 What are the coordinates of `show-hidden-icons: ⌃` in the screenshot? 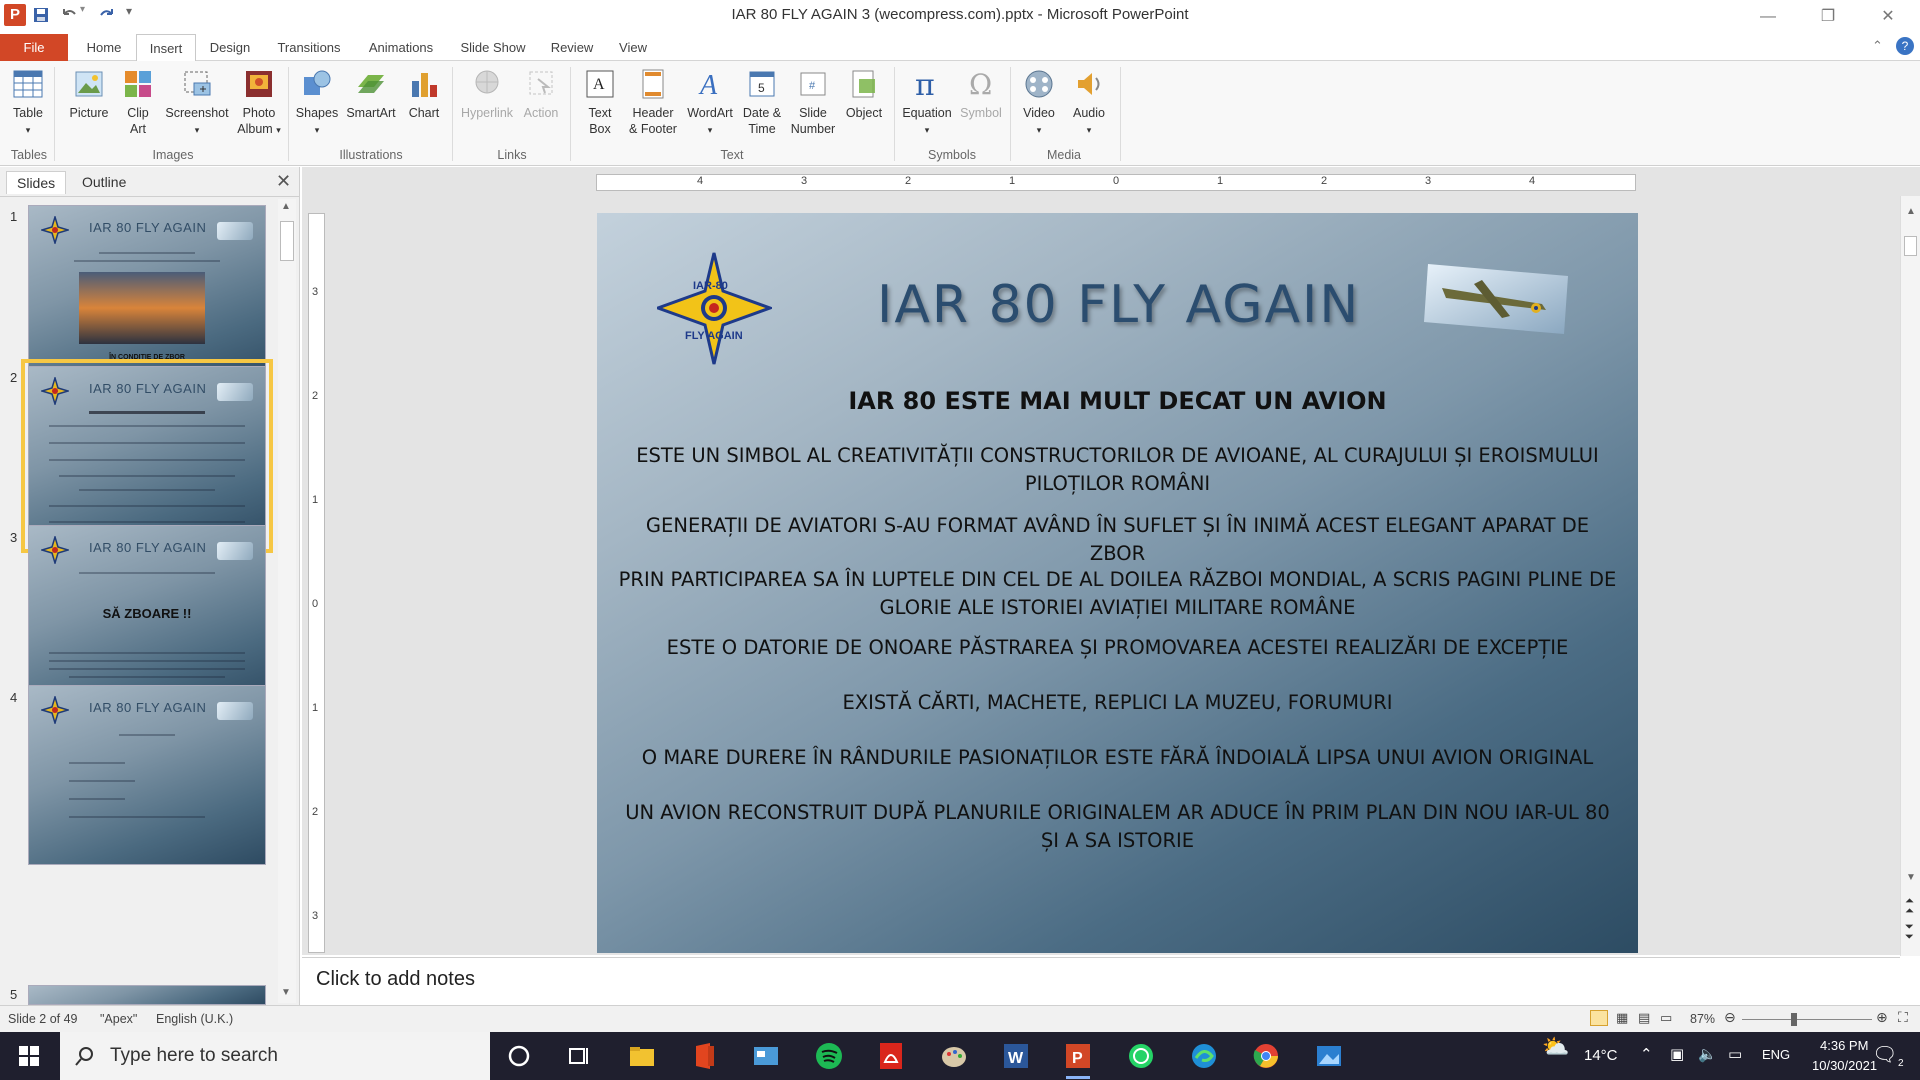 It's located at (1646, 1054).